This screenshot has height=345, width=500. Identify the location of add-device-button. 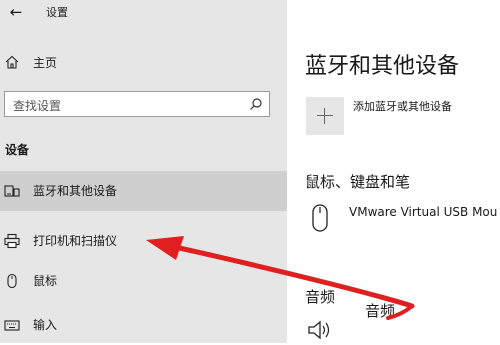
(325, 116).